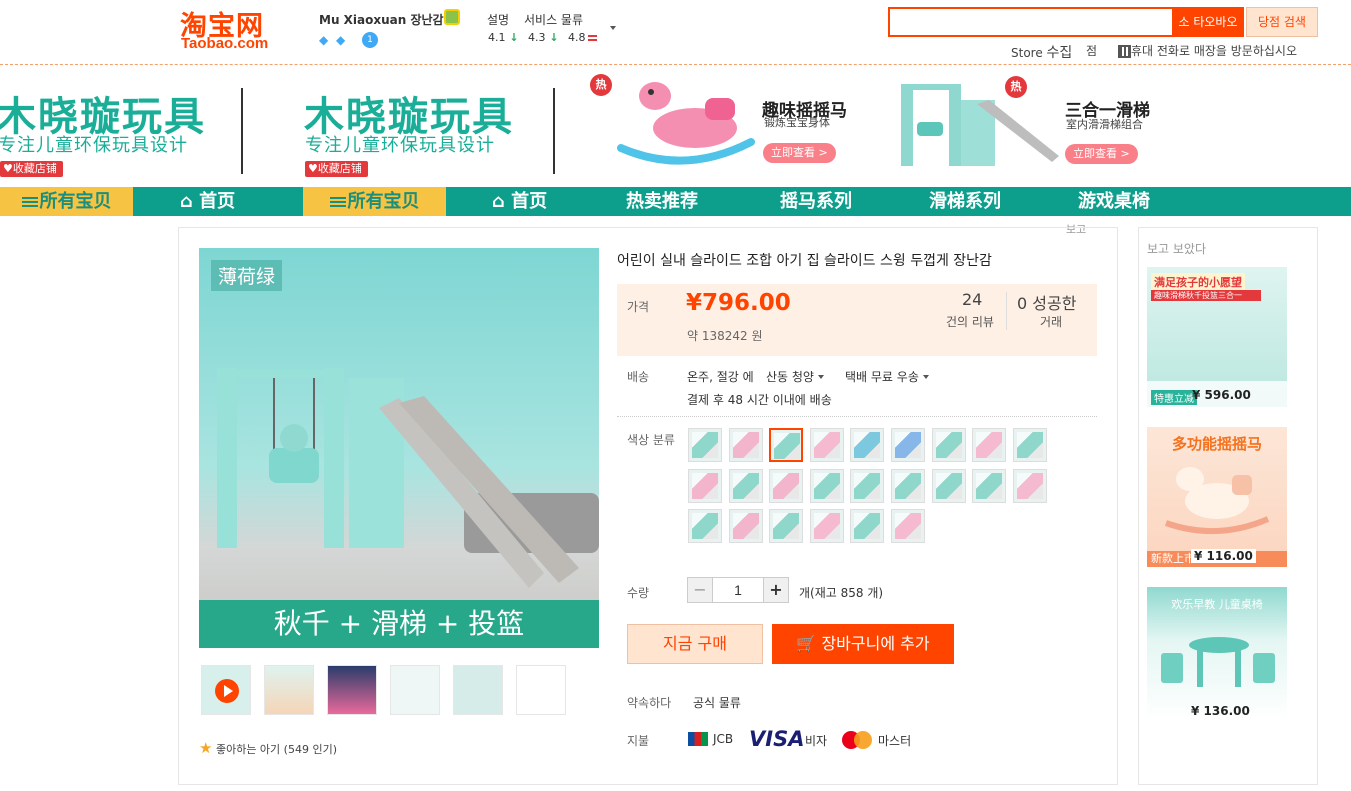 The image size is (1351, 791). Describe the element at coordinates (1217, 497) in the screenshot. I see `also-viewed-item: 多功能摇摇马 新款上市 ¥ 116.00` at that location.